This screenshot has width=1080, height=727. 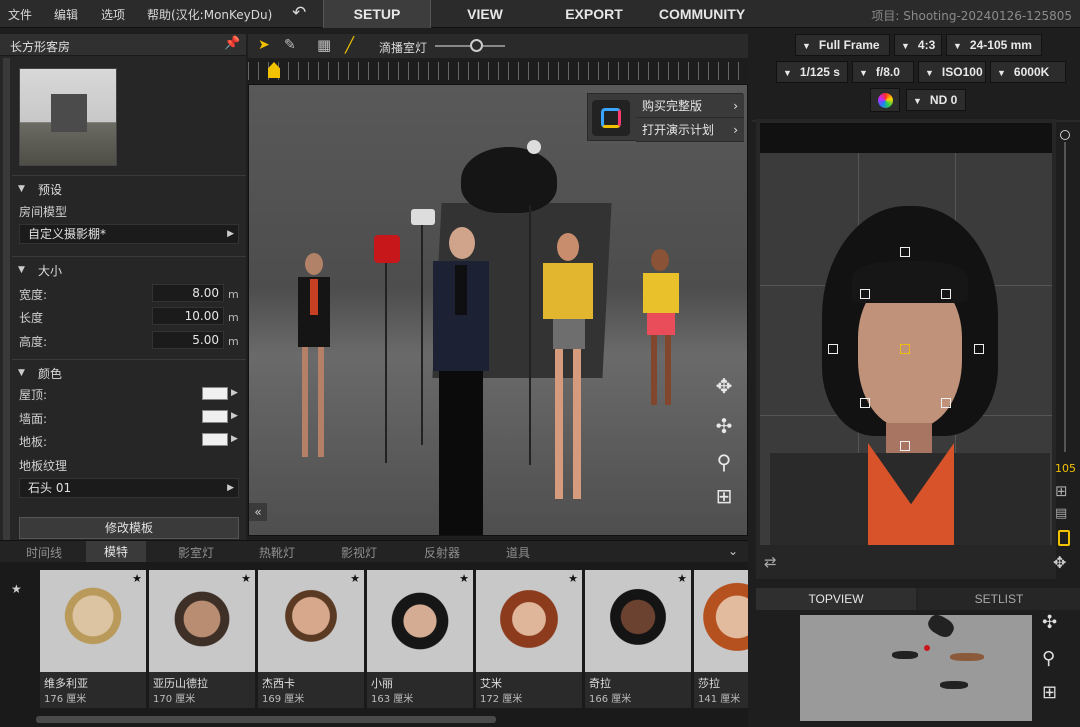 I want to click on section-preset: 预设, so click(x=50, y=189).